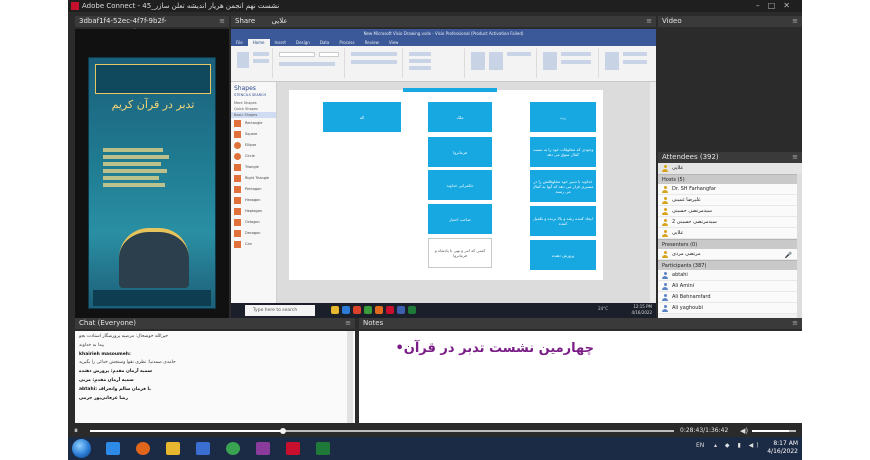 This screenshot has width=870, height=460. I want to click on window-controls: –□✕, so click(777, 6).